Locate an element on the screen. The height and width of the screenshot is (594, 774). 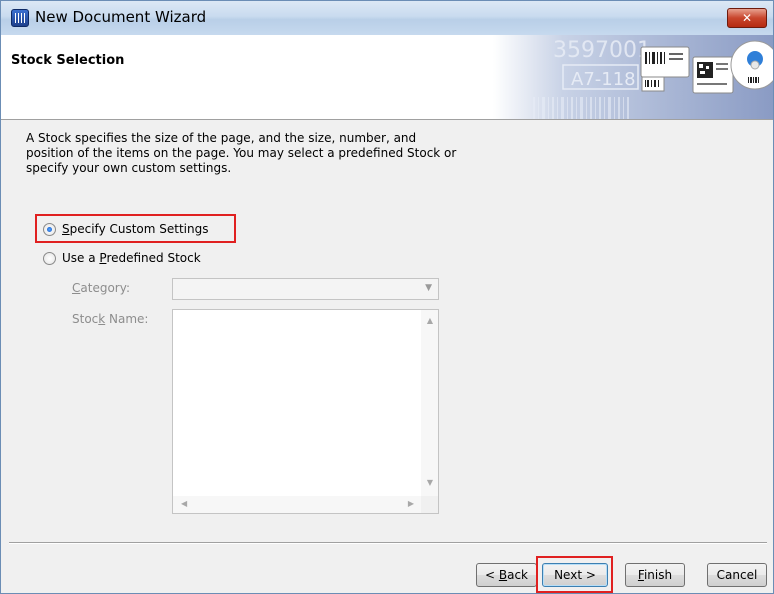
highlight-box-next is located at coordinates (574, 574).